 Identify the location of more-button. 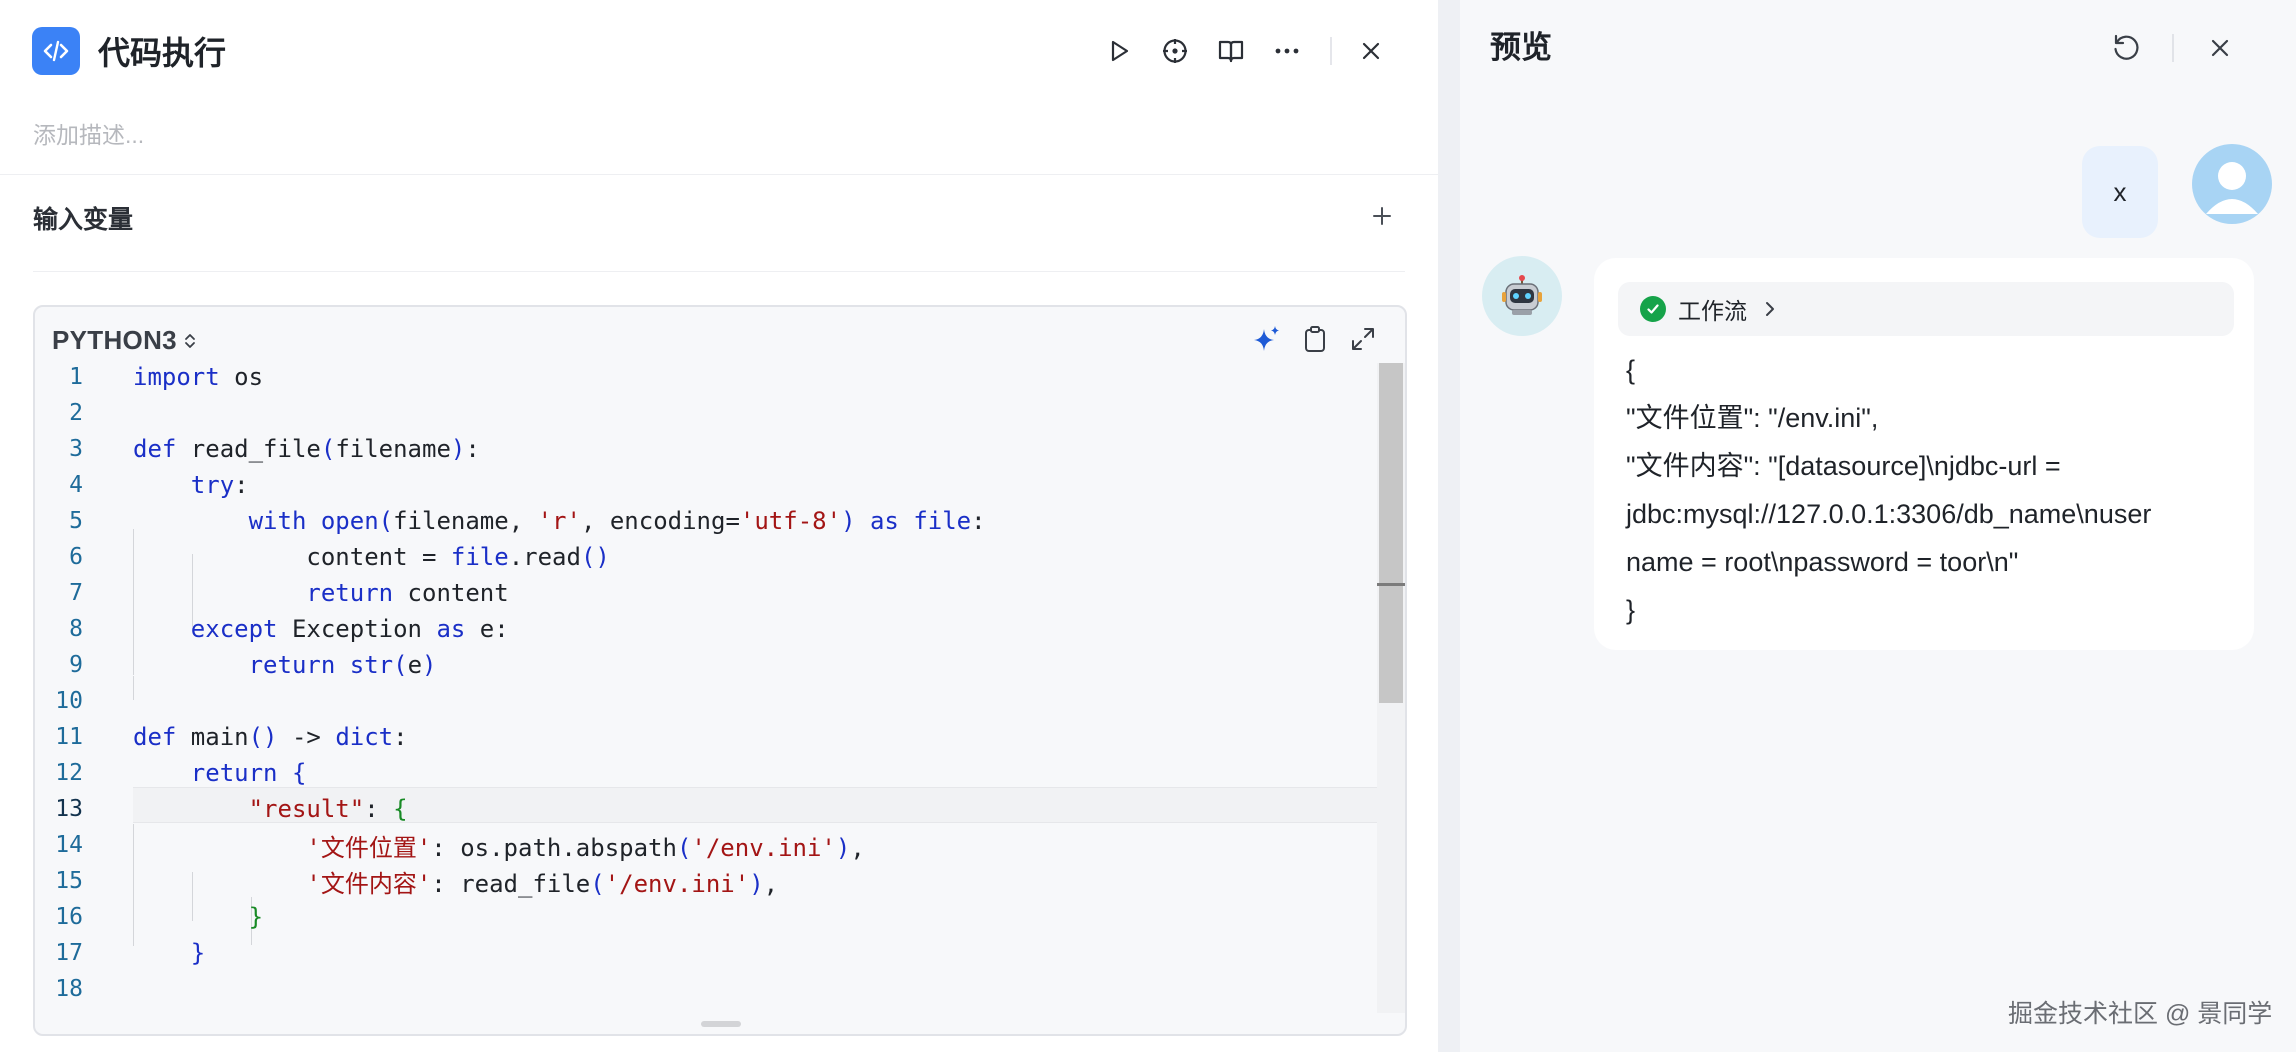
(1287, 51).